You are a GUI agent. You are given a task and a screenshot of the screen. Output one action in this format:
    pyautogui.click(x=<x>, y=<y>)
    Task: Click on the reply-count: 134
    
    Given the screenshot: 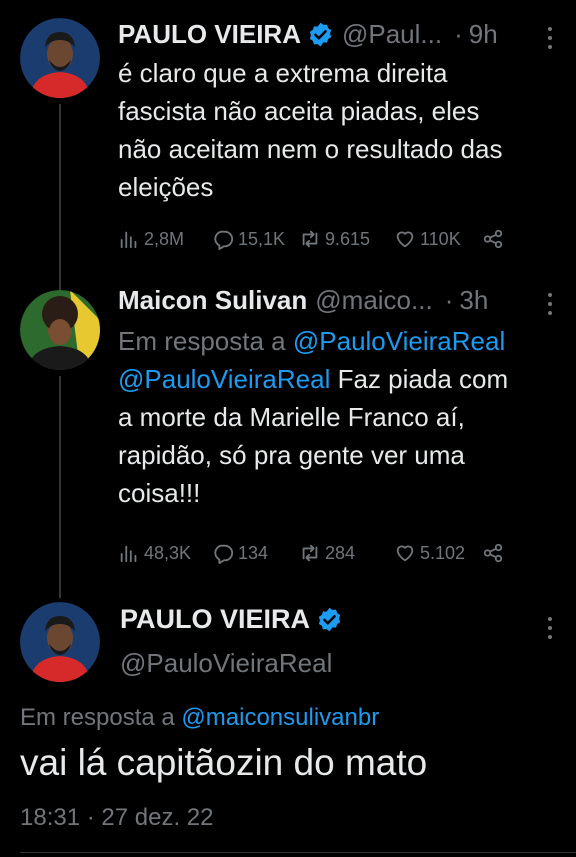 What is the action you would take?
    pyautogui.click(x=253, y=552)
    